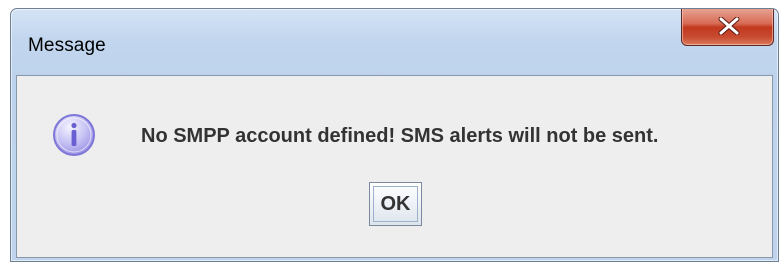 This screenshot has height=262, width=779. I want to click on dialog-title: Message, so click(67, 45).